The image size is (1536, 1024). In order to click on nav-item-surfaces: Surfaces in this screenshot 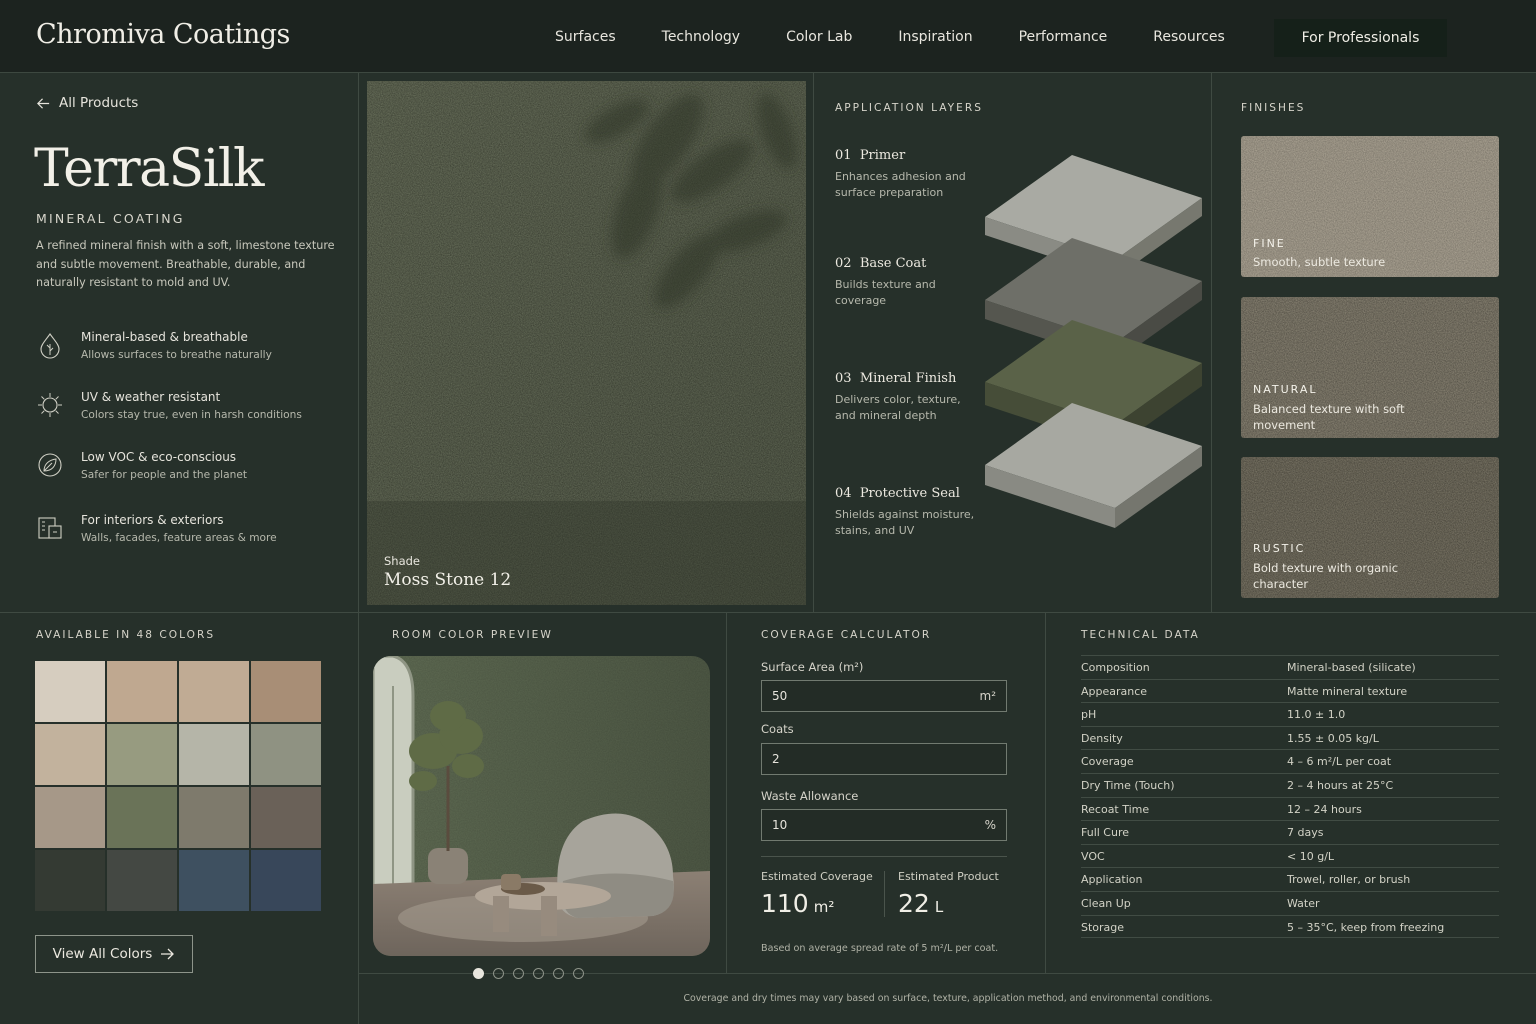, I will do `click(585, 37)`.